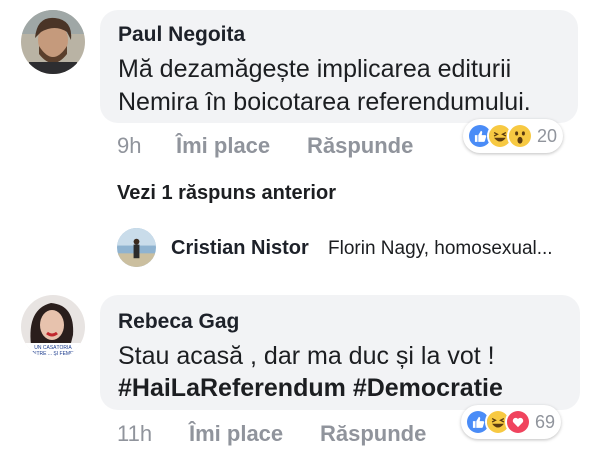  Describe the element at coordinates (181, 35) in the screenshot. I see `comment-author: Paul Negoita` at that location.